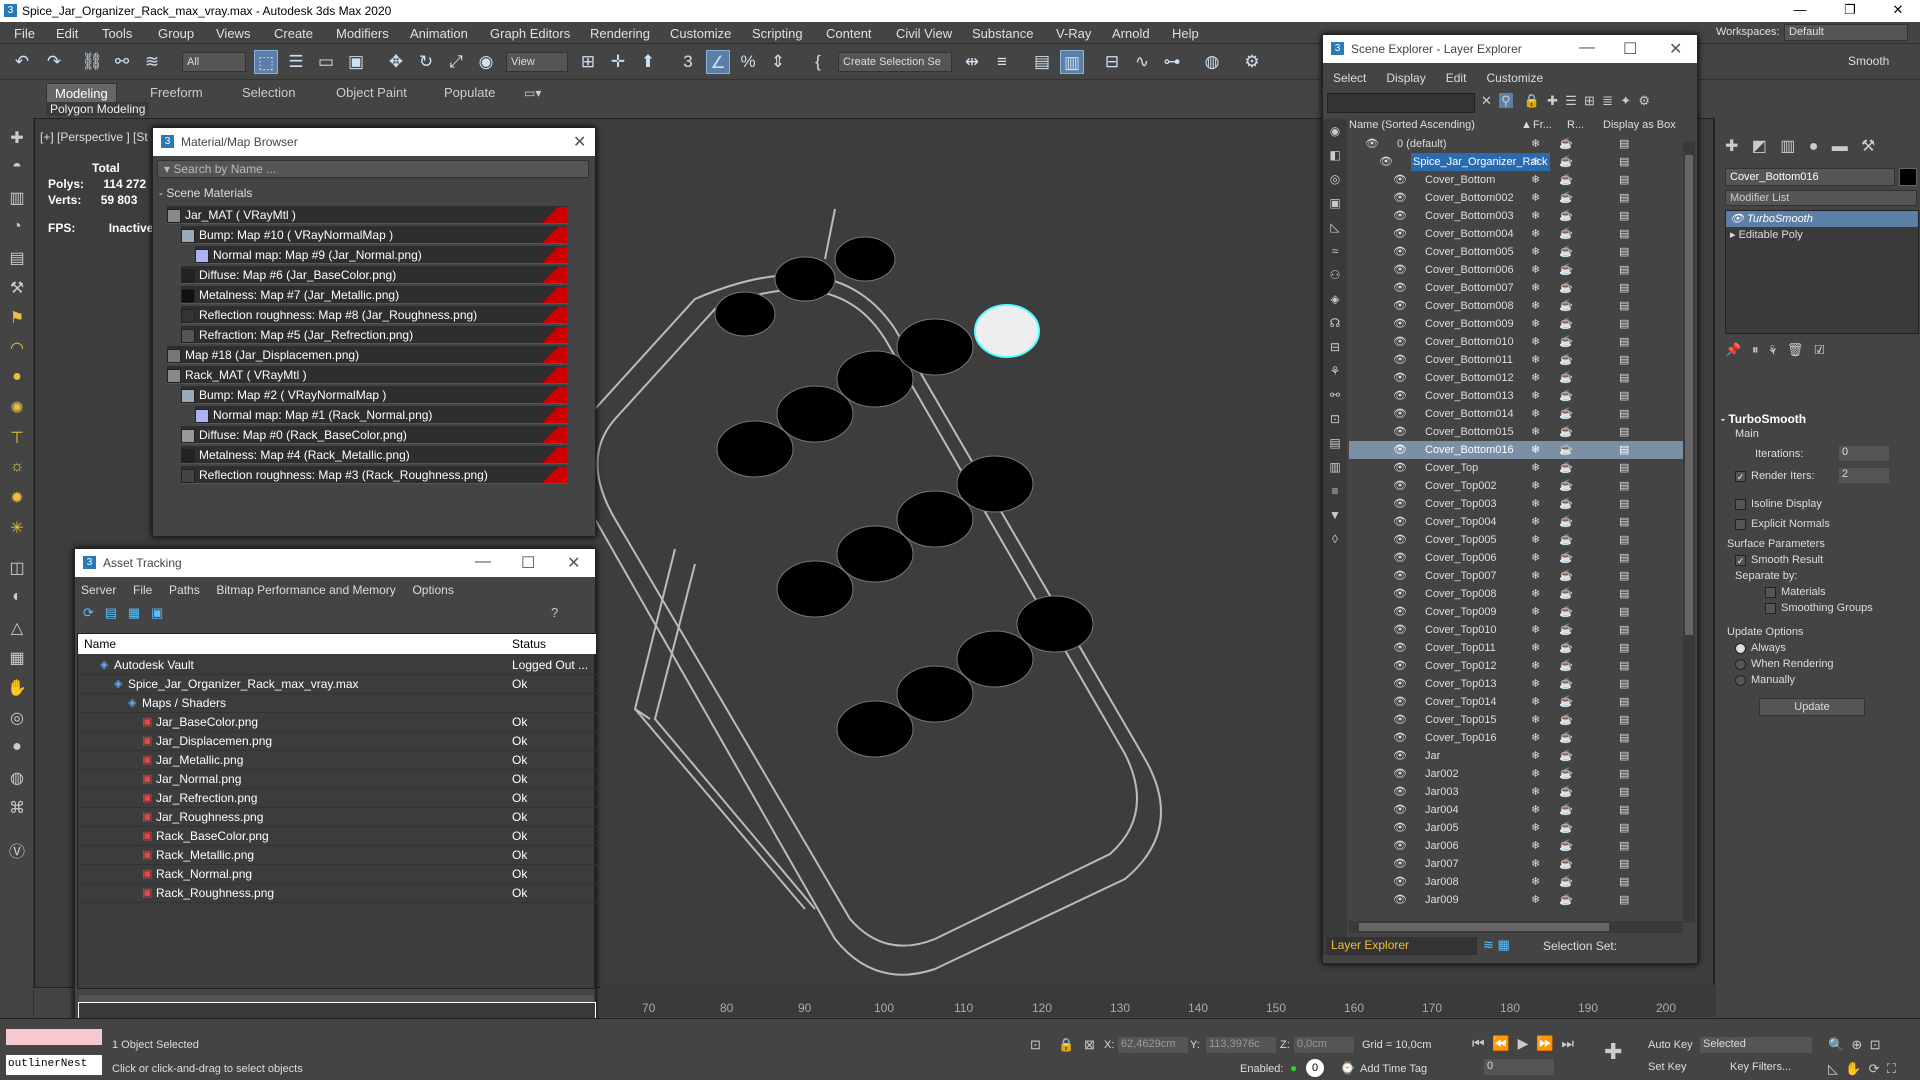 This screenshot has height=1080, width=1920. Describe the element at coordinates (17, 439) in the screenshot. I see `helper-icon: ⊤` at that location.